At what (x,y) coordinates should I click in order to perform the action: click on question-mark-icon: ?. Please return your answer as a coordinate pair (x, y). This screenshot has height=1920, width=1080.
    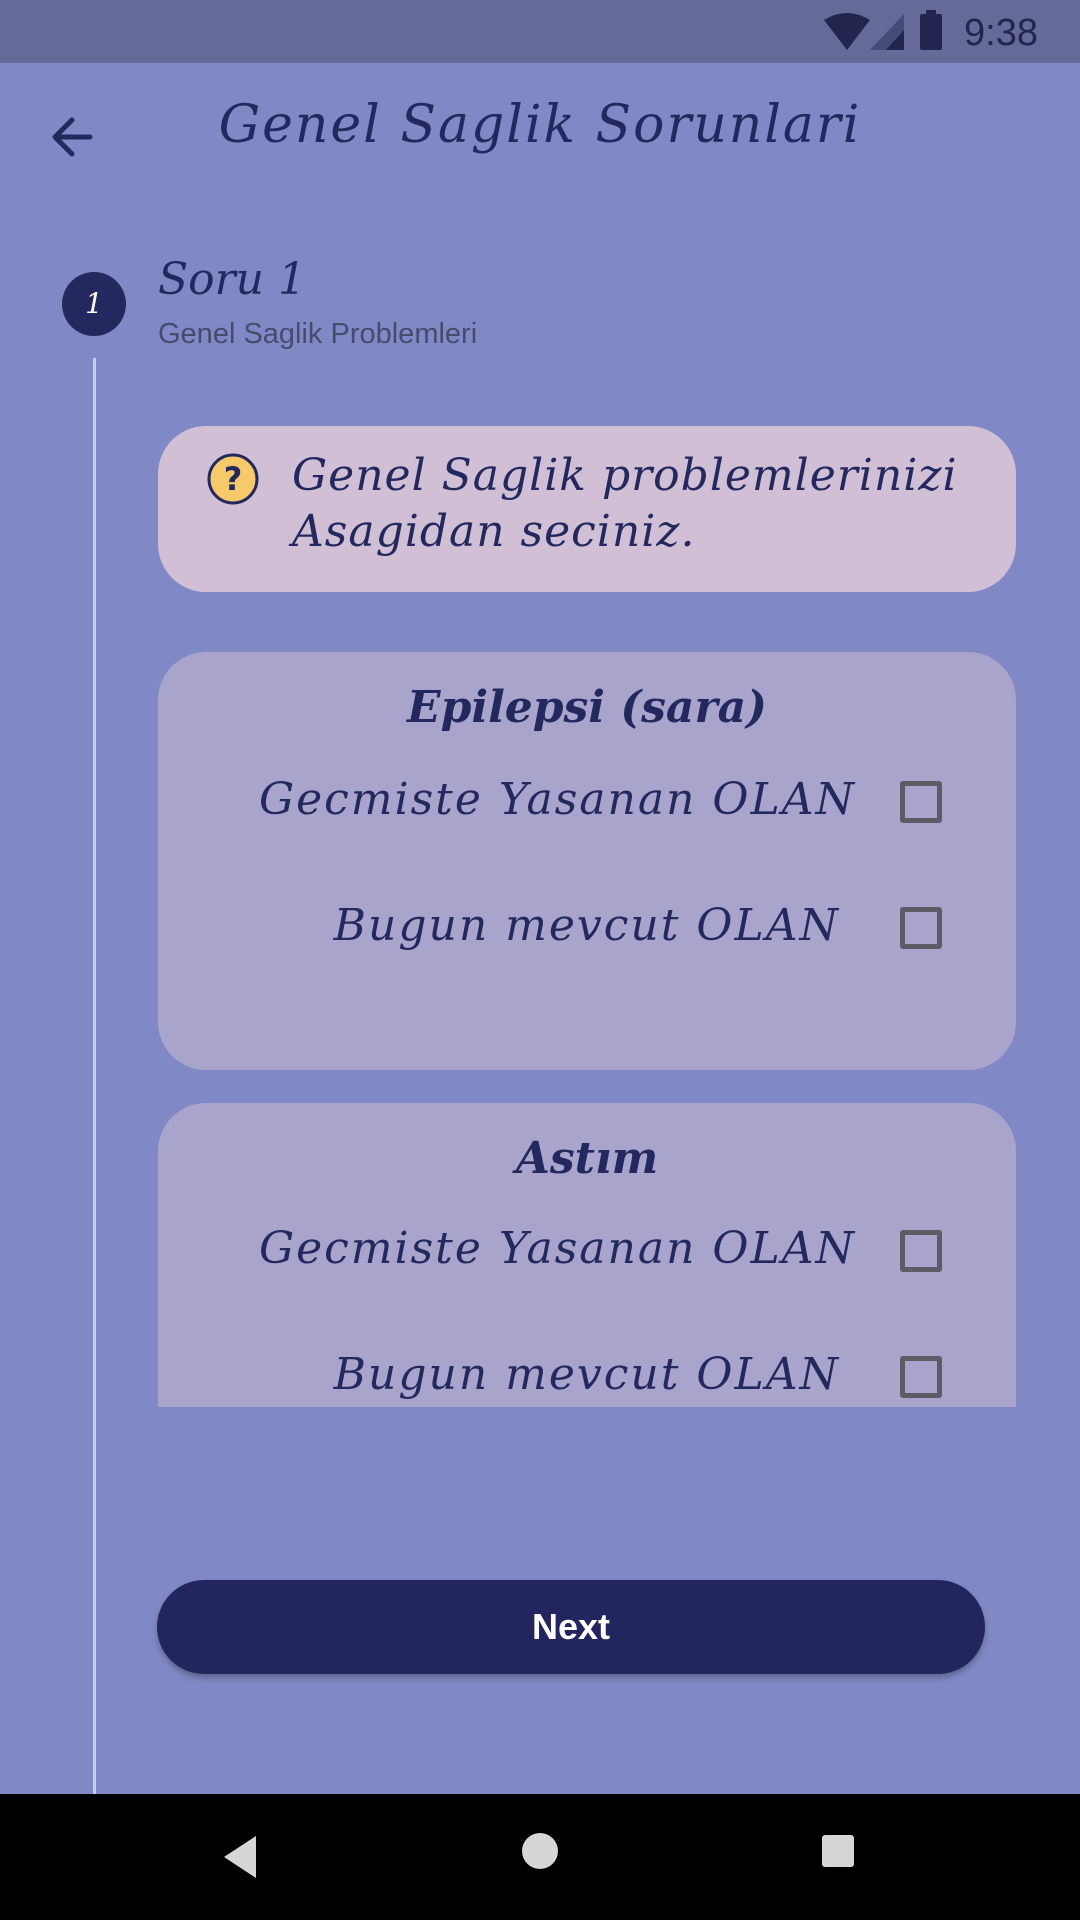
    Looking at the image, I should click on (233, 479).